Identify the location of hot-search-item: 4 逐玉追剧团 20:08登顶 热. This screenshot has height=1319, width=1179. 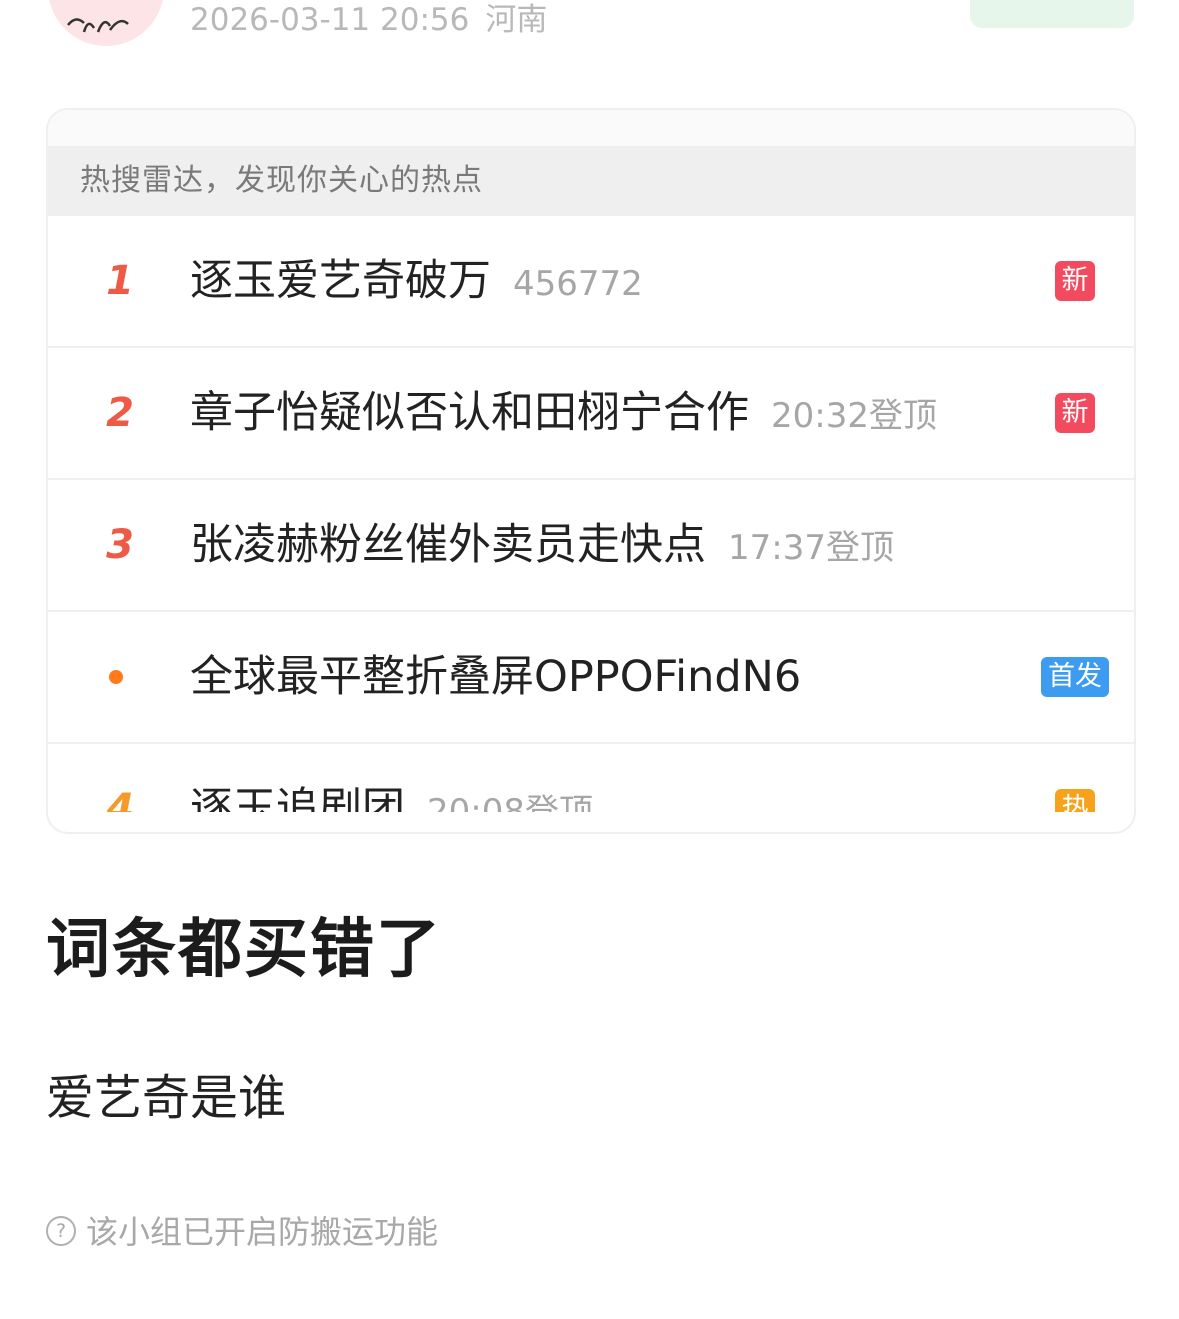
(591, 778).